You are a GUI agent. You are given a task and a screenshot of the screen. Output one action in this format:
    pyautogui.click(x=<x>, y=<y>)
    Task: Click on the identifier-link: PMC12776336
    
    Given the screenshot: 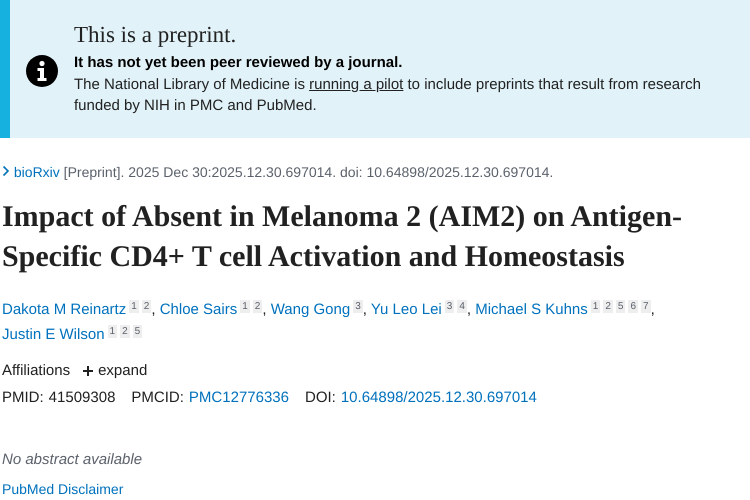 What is the action you would take?
    pyautogui.click(x=238, y=398)
    